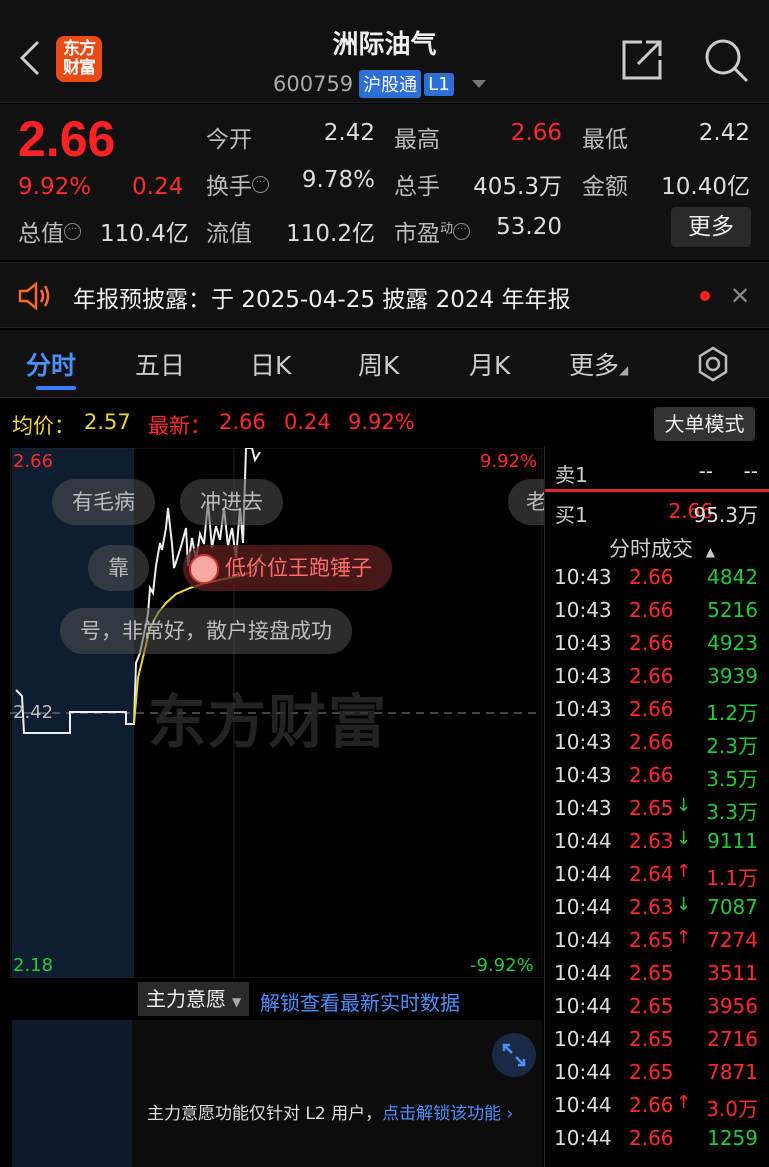 The image size is (769, 1167). What do you see at coordinates (72, 1093) in the screenshot?
I see `pre-market-shade` at bounding box center [72, 1093].